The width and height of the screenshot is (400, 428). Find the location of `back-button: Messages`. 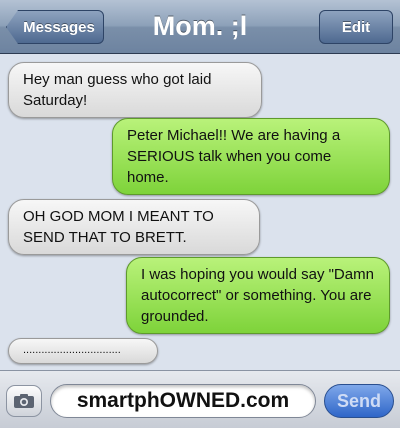

back-button: Messages is located at coordinates (55, 27).